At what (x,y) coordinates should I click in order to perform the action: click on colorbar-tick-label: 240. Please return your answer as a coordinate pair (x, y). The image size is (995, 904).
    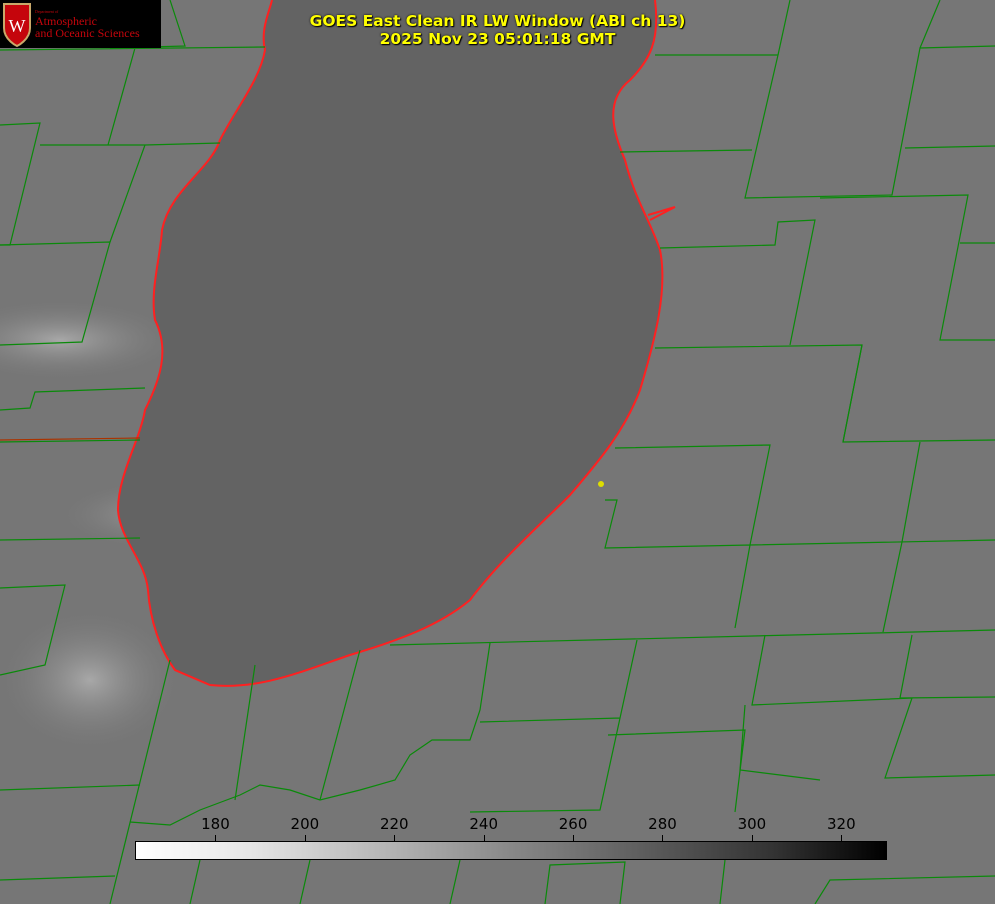
    Looking at the image, I should click on (483, 824).